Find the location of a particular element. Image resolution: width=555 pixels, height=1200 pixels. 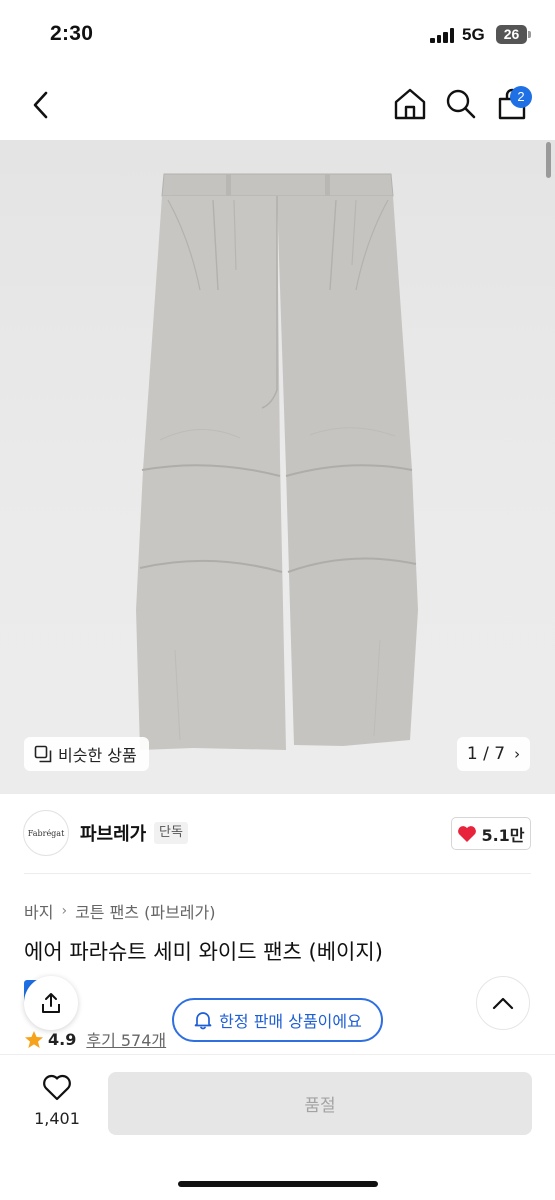

scroll-top-button is located at coordinates (503, 1003).